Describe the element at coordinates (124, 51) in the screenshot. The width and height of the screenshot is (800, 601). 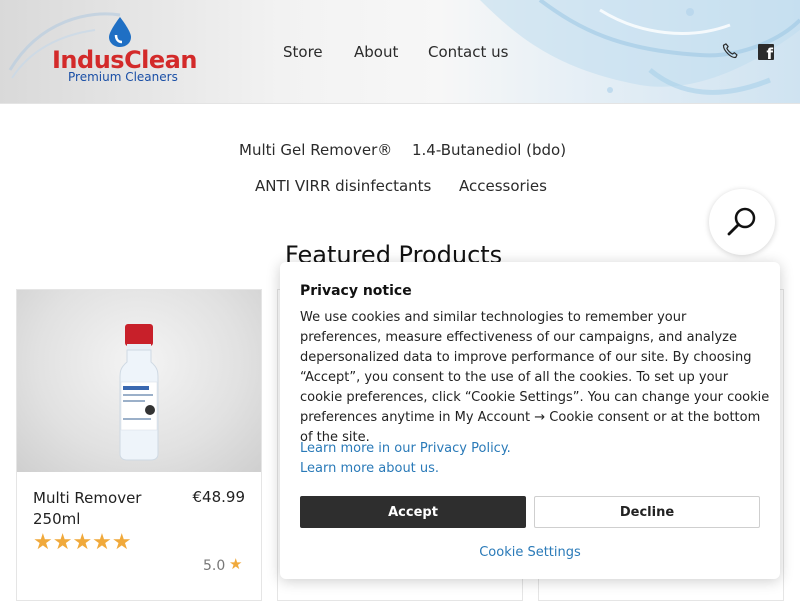
I see `logo: IndusClean Premium Cleaners` at that location.